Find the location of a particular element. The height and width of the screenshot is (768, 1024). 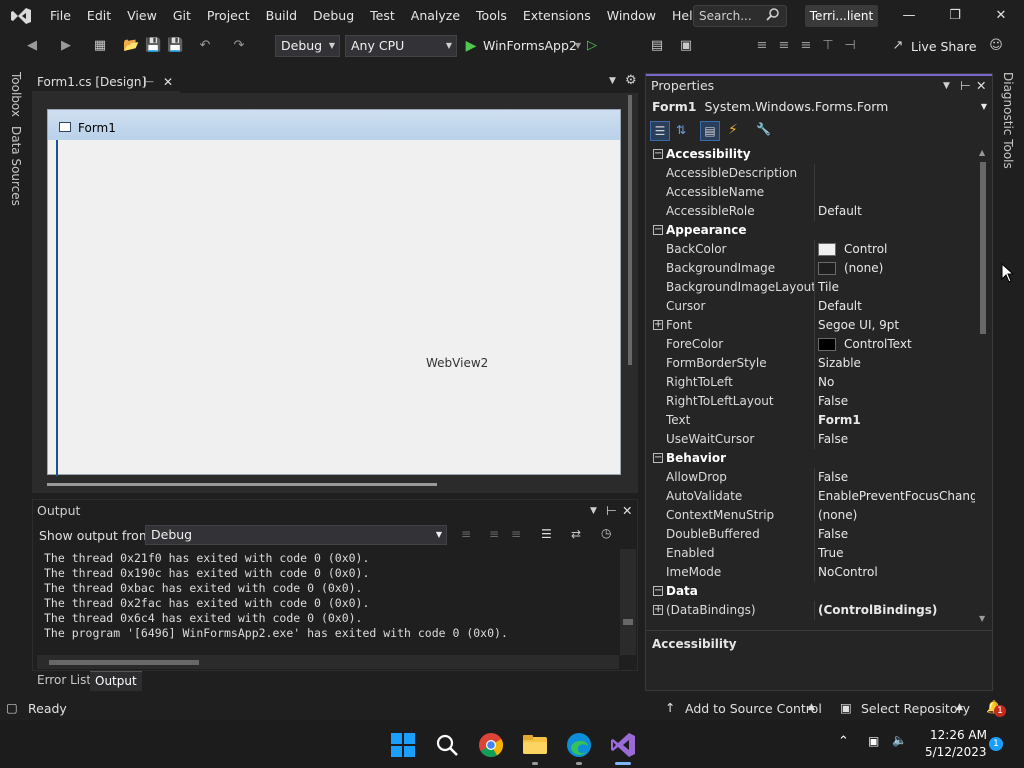

output-vertical-scrollbar is located at coordinates (628, 602).